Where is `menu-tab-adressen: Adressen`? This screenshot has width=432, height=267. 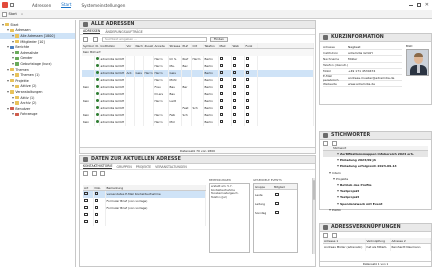
menu-tab-adressen: Adressen is located at coordinates (41, 5).